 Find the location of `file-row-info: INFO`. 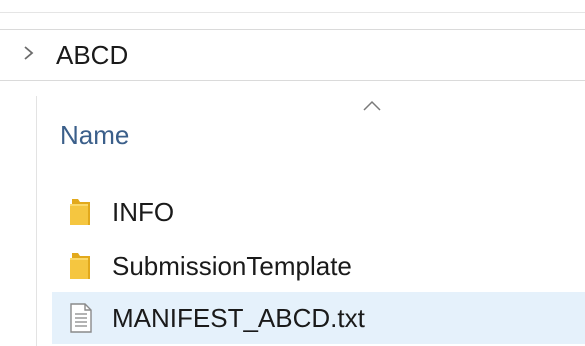

file-row-info: INFO is located at coordinates (318, 212).